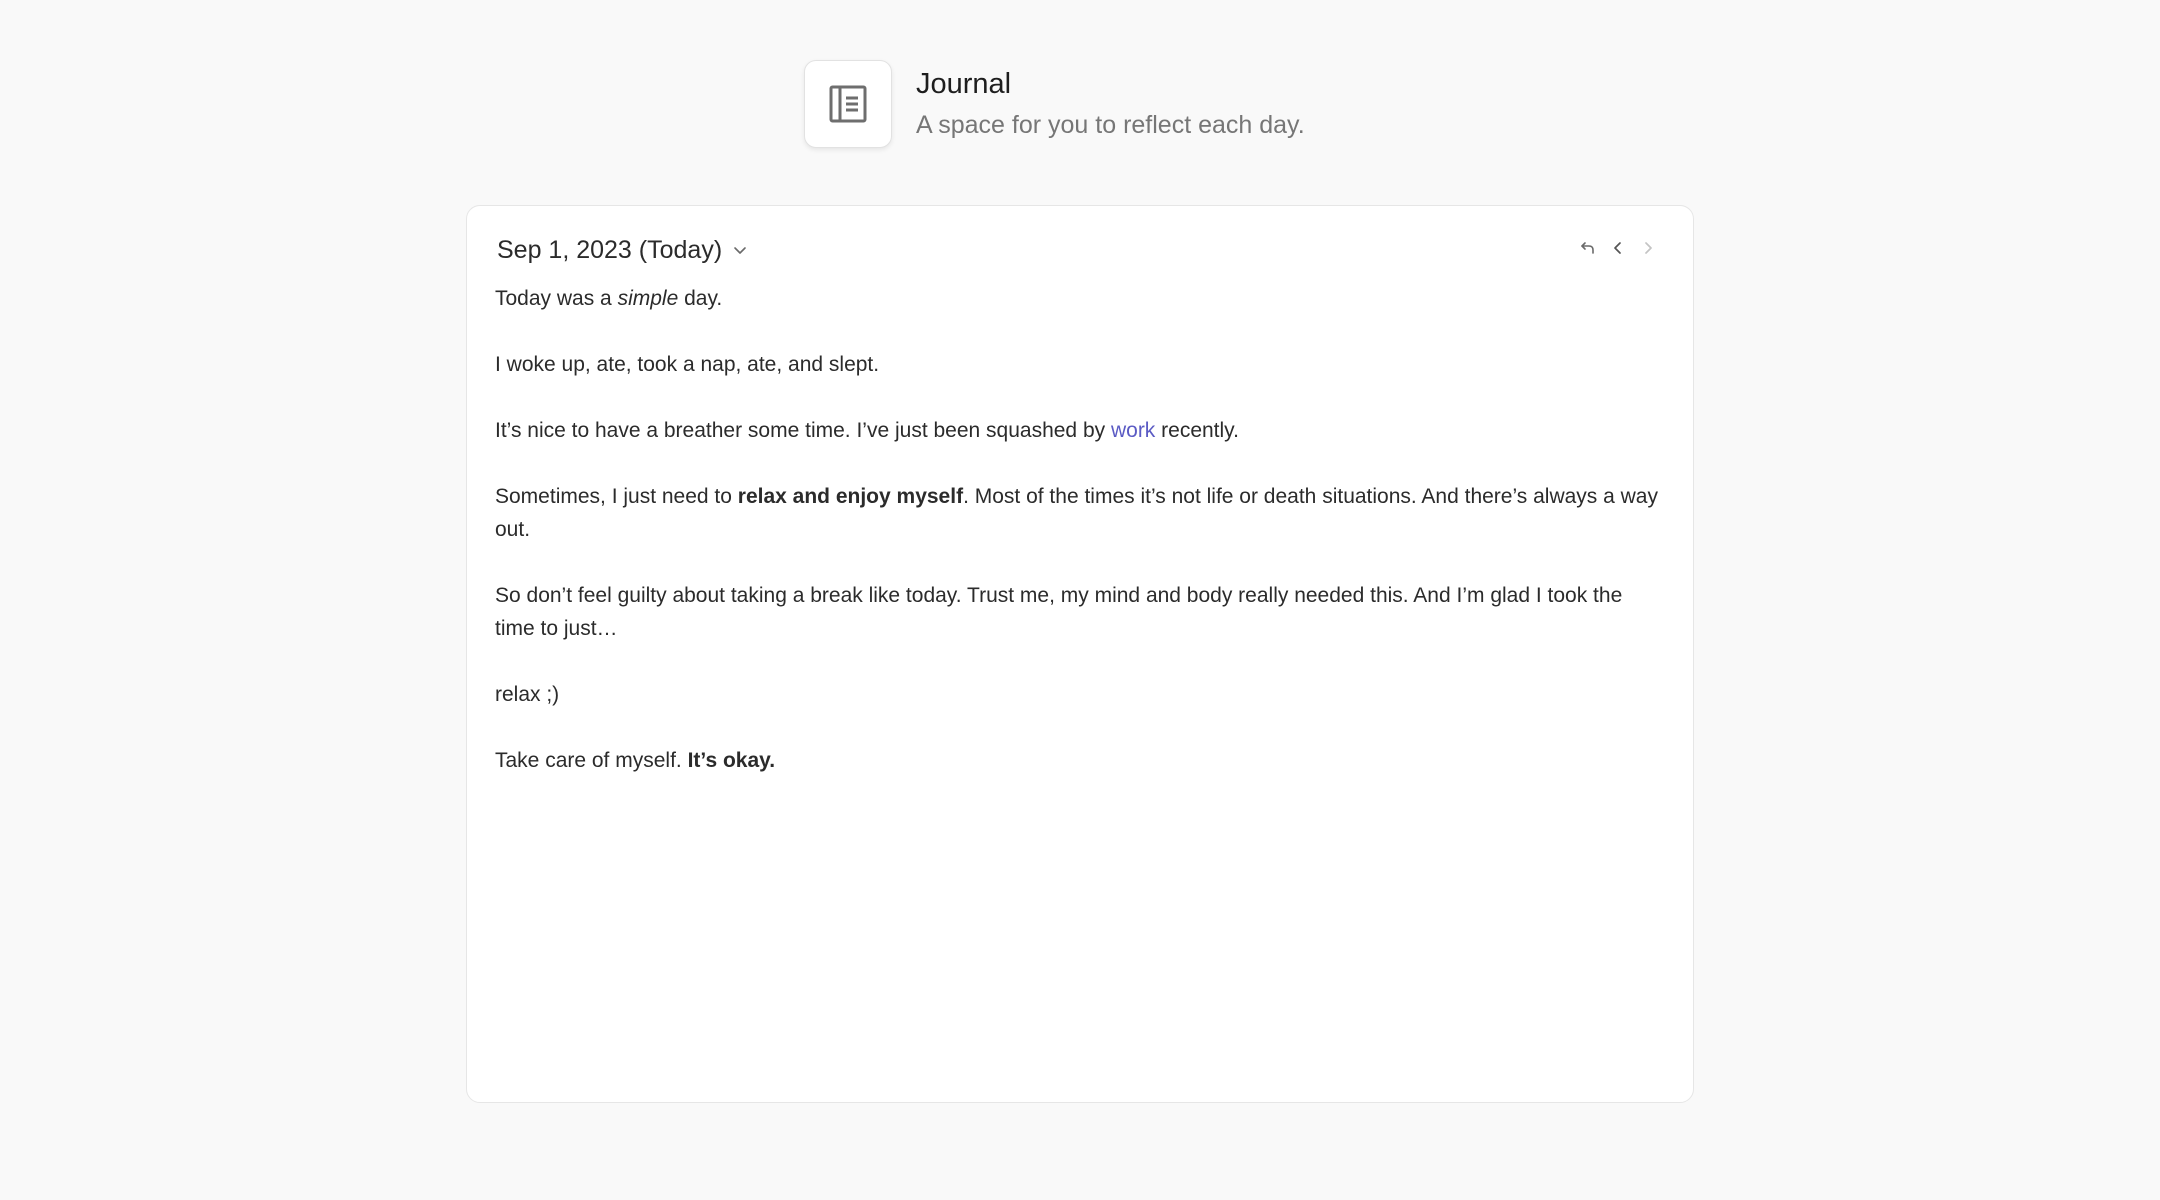  I want to click on entry-toolbar: Sep 1, 2023 (Today), so click(1080, 250).